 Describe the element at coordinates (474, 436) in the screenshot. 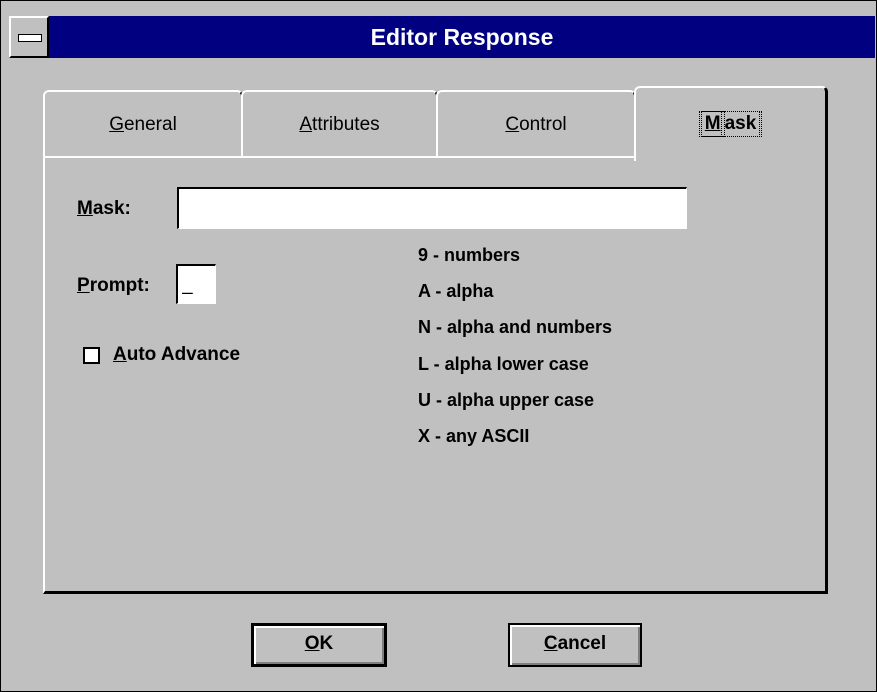

I see `legend-line: X - any ASCII` at that location.